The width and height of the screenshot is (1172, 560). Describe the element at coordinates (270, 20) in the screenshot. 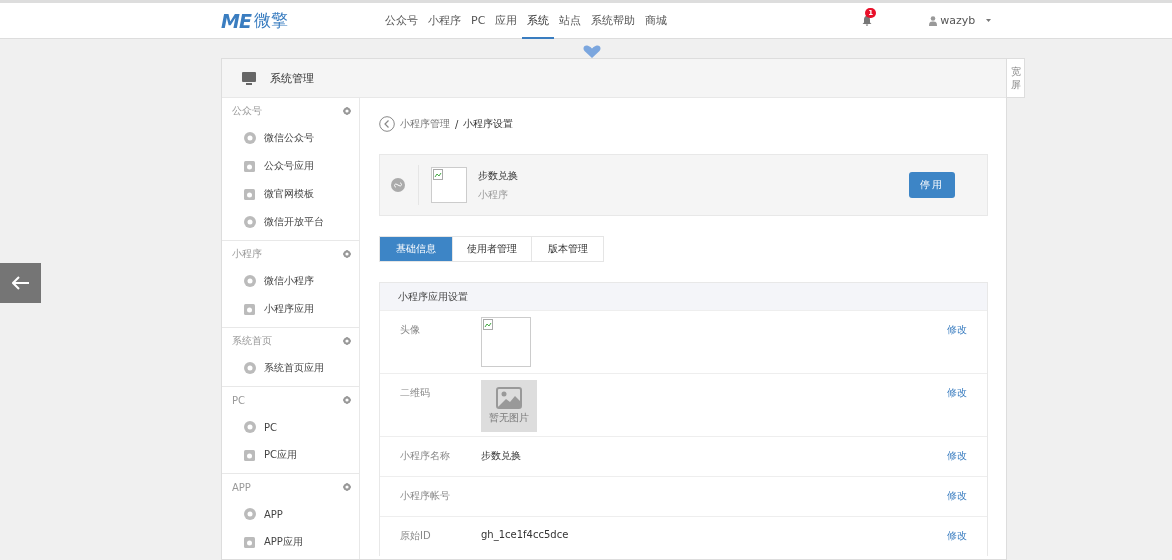

I see `logo-text: 微擎` at that location.